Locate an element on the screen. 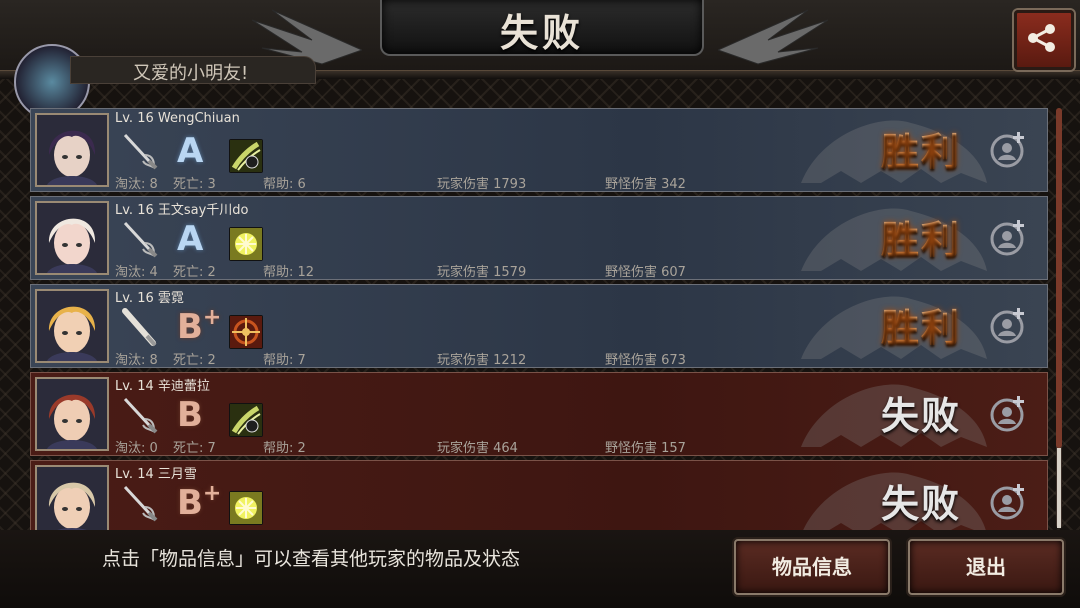 The height and width of the screenshot is (608, 1080). grade-badge: B is located at coordinates (190, 415).